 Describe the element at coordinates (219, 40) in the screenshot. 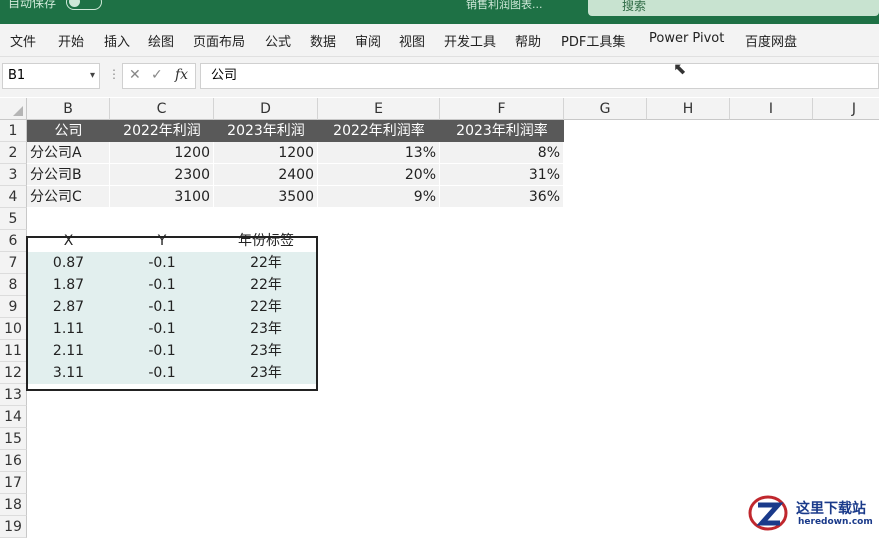

I see `tab-page-layout: 页面布局` at that location.